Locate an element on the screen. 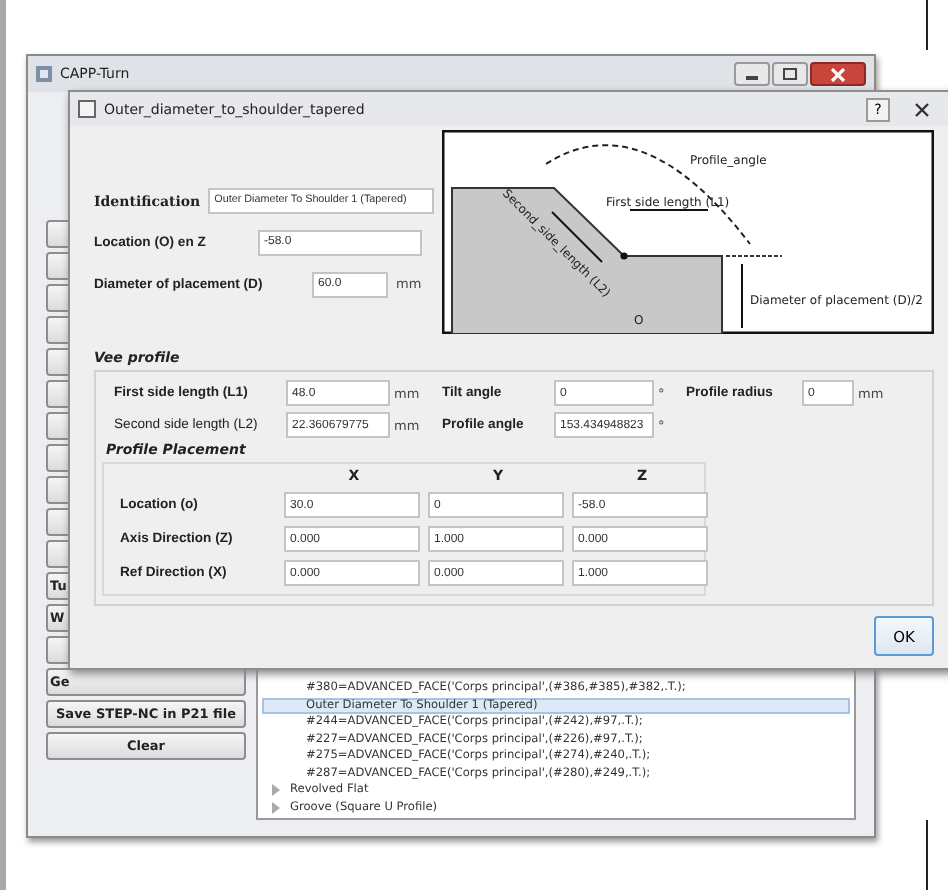  window-icon is located at coordinates (87, 109).